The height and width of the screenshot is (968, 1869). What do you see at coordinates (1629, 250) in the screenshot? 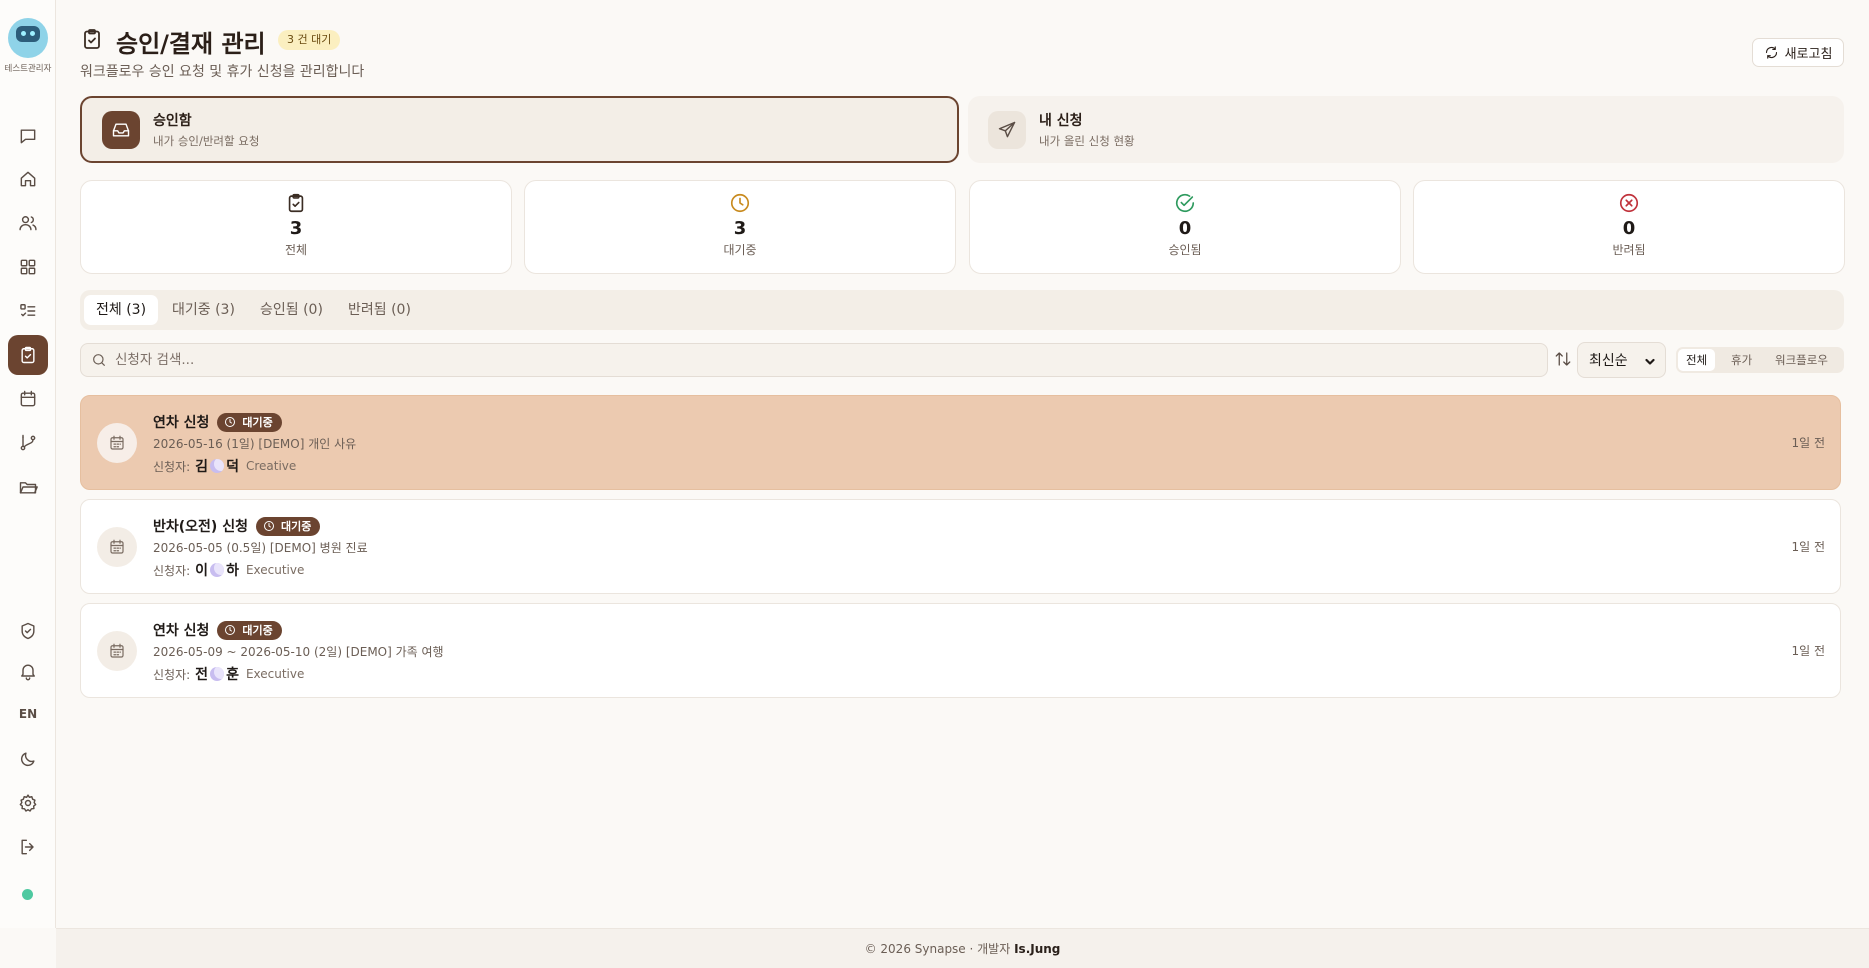
I see `stat-rejected-label: 반려됨` at bounding box center [1629, 250].